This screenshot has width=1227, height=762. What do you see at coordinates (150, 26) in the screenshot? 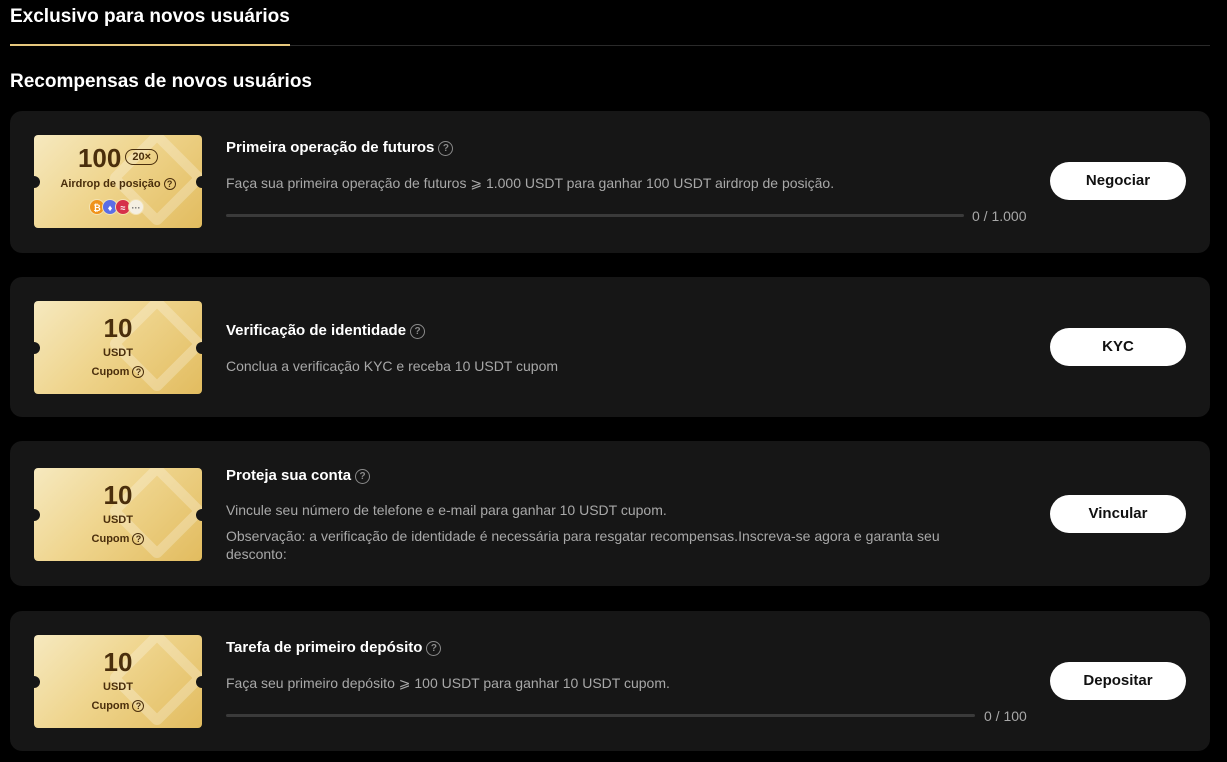
I see `tab-exclusive-new-users: Exclusivo para novos usuários` at bounding box center [150, 26].